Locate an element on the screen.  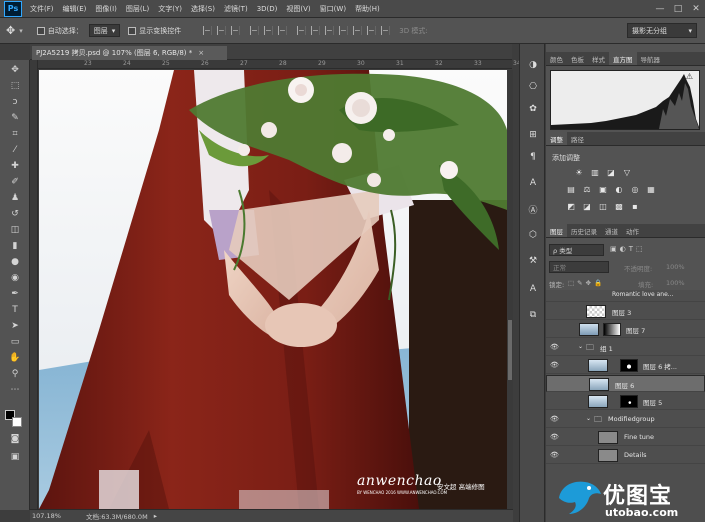
posterize-icon: ◪ is located at coordinates (587, 206).